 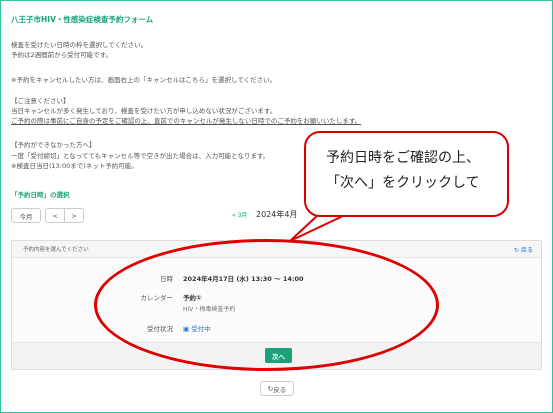 What do you see at coordinates (56, 250) in the screenshot?
I see `panel-title: 予約内容を選んでください` at bounding box center [56, 250].